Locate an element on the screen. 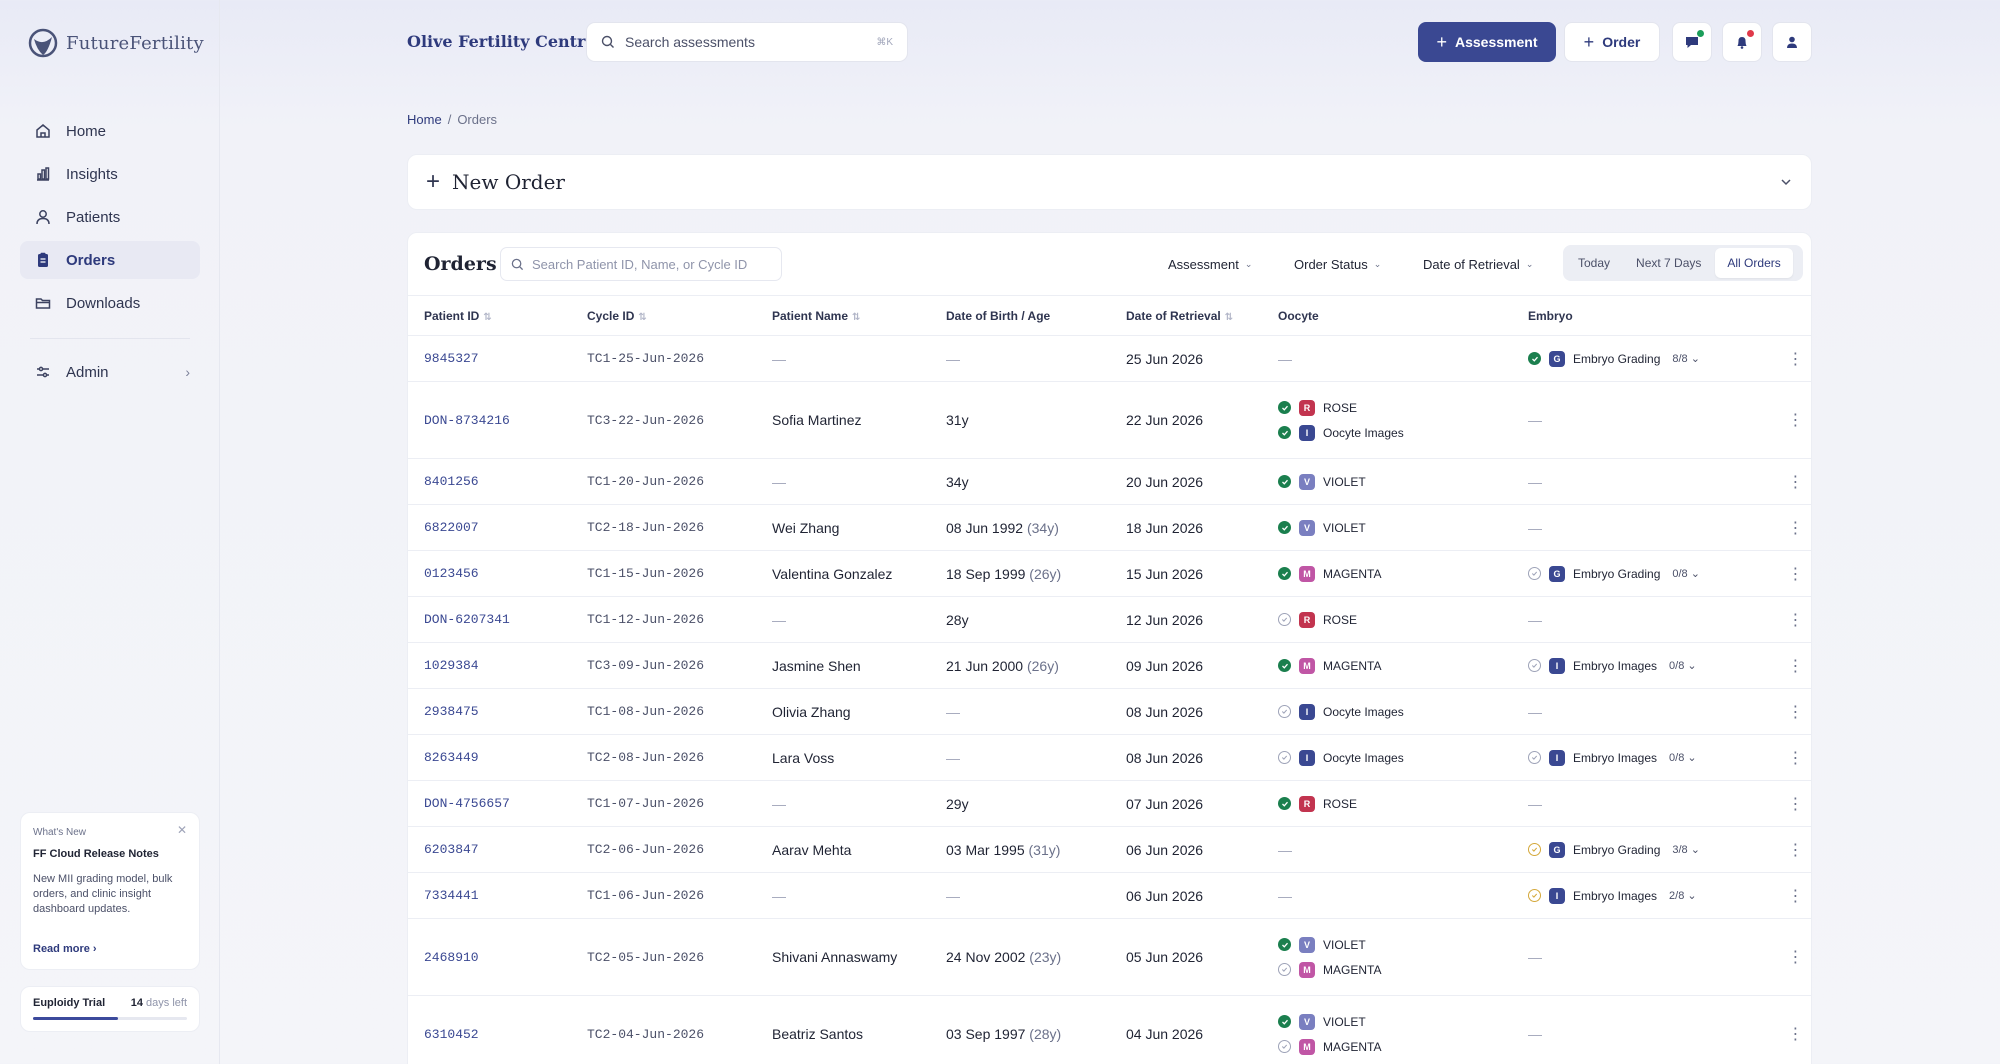 This screenshot has width=2000, height=1064. assessment-count: 2/8 ⌄ is located at coordinates (1683, 895).